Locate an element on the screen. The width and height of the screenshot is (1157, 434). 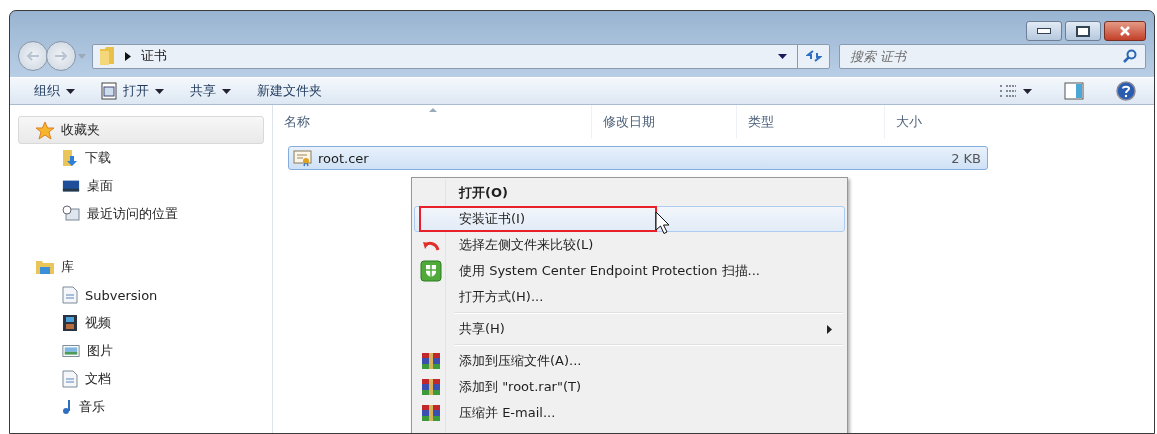
search-field: 搜索 证书 is located at coordinates (986, 56).